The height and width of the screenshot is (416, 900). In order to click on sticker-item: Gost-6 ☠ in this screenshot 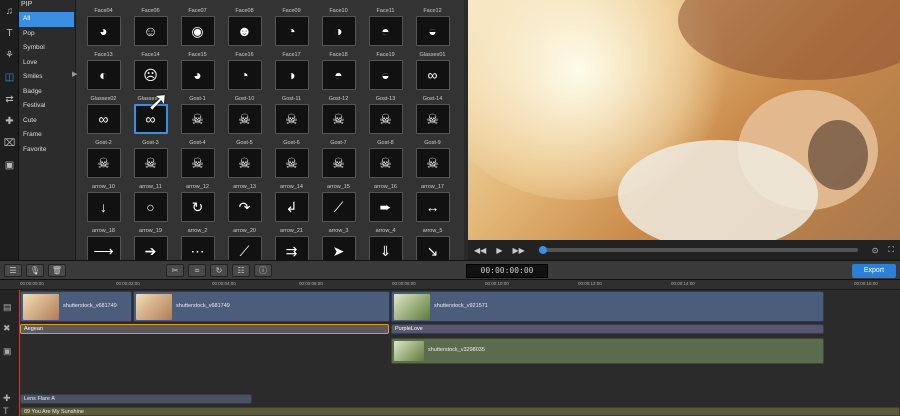, I will do `click(291, 162)`.